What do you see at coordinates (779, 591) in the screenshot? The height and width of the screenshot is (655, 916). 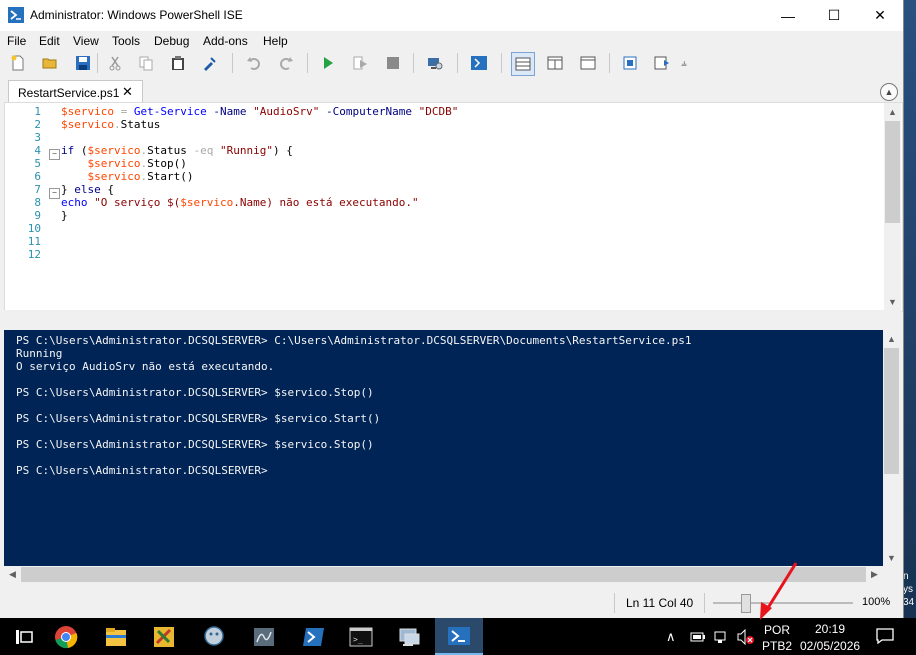 I see `annotation-arrow` at bounding box center [779, 591].